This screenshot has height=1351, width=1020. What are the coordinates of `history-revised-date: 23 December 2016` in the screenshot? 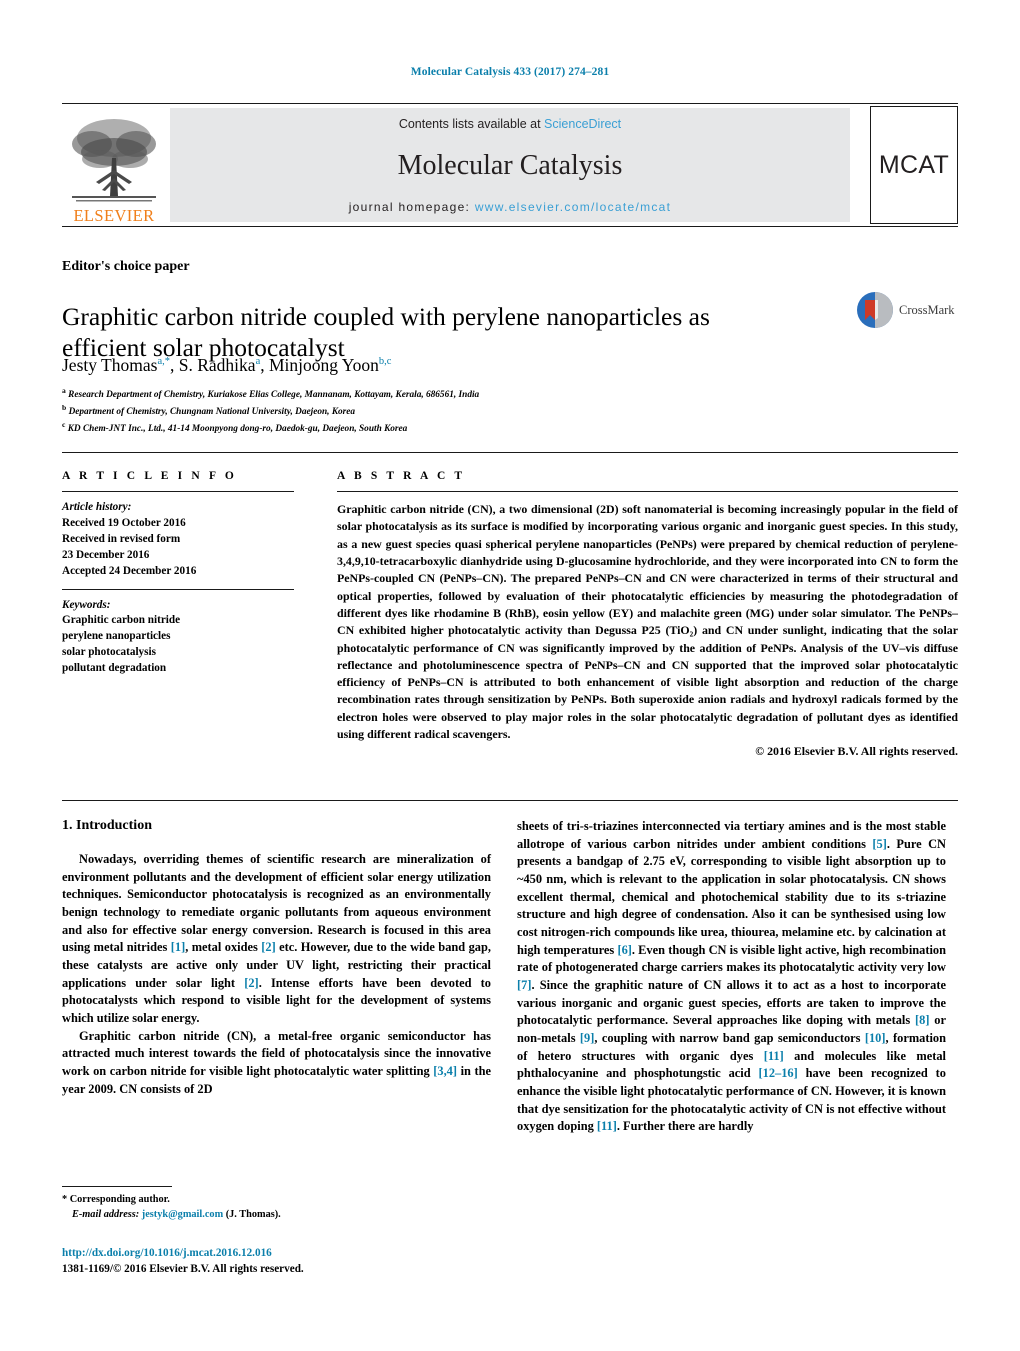 It's located at (106, 554).